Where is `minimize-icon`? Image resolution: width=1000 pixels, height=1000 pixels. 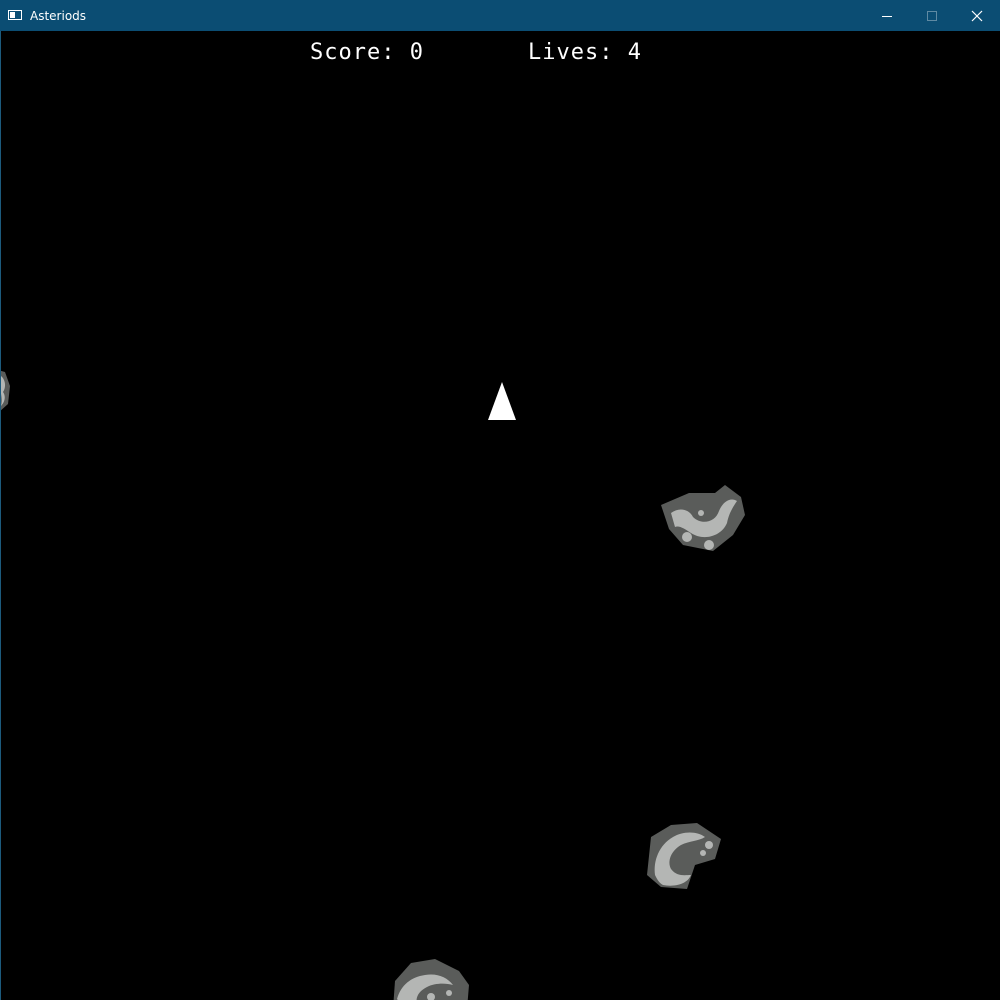
minimize-icon is located at coordinates (887, 16).